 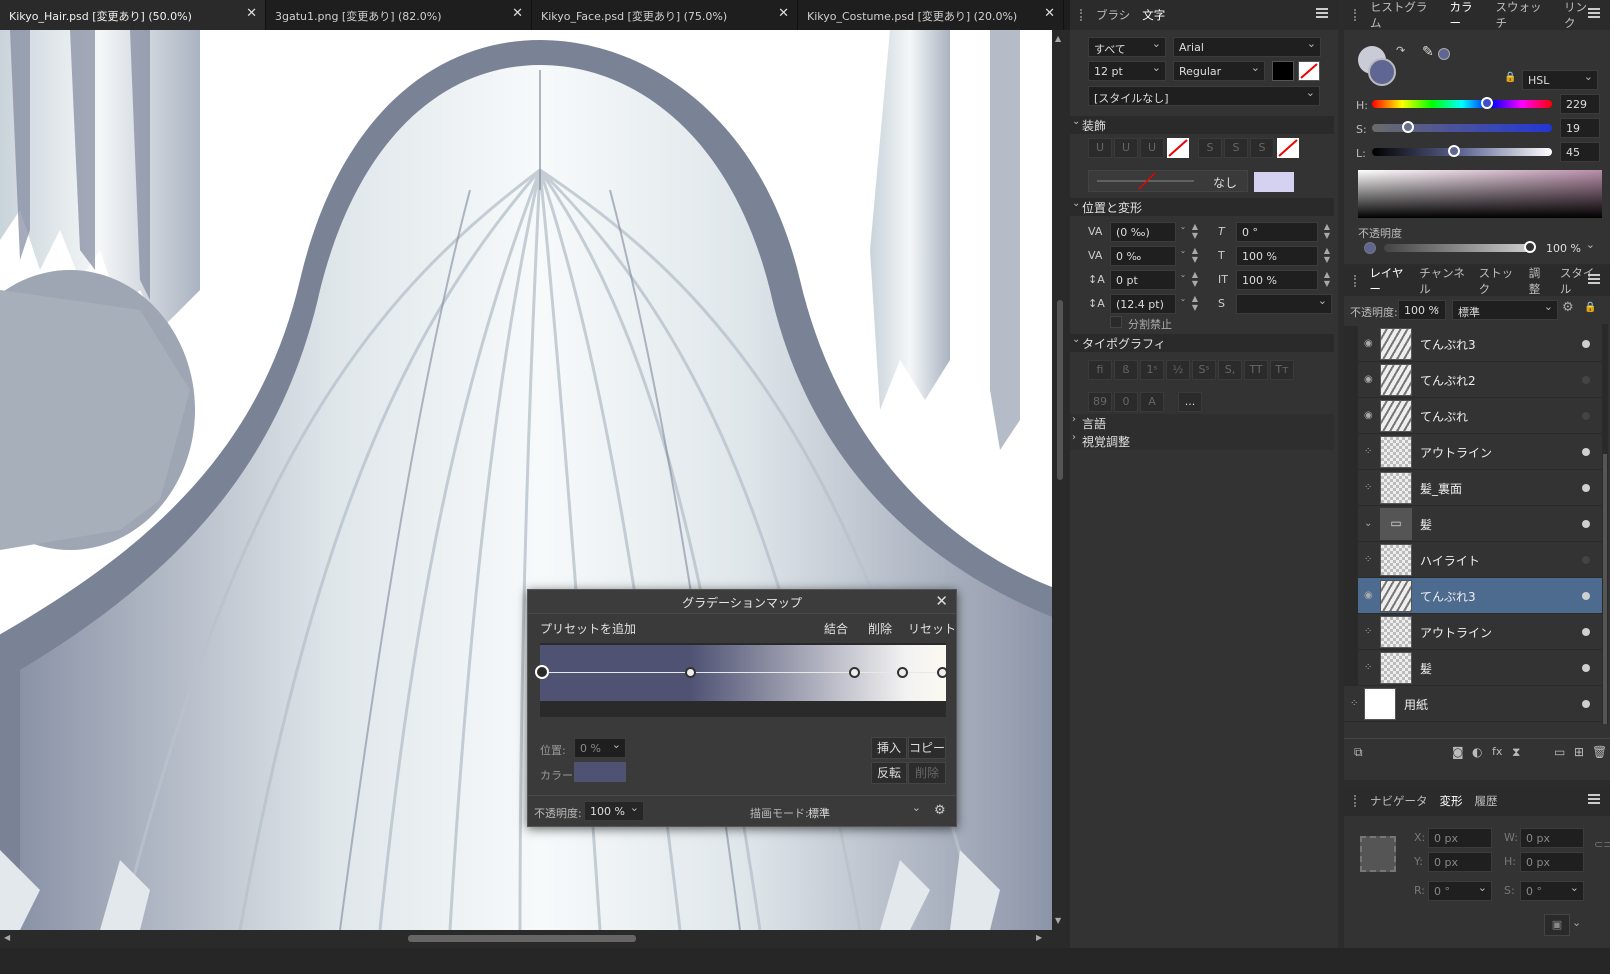 What do you see at coordinates (1274, 182) in the screenshot?
I see `decoration-fill-swatch` at bounding box center [1274, 182].